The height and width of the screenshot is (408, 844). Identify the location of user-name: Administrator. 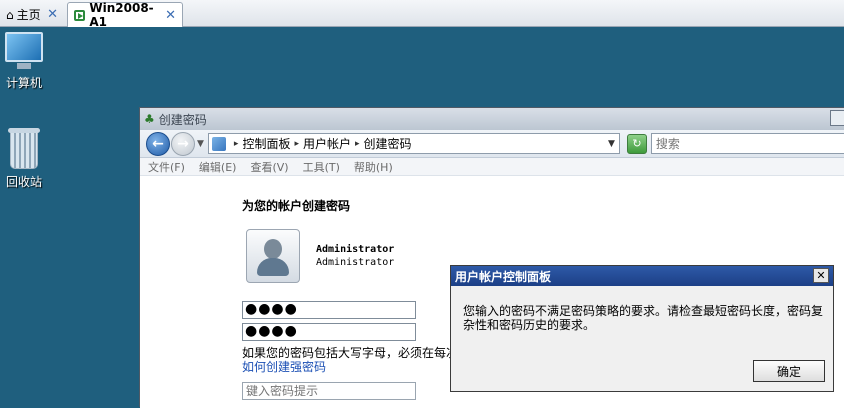
(355, 249).